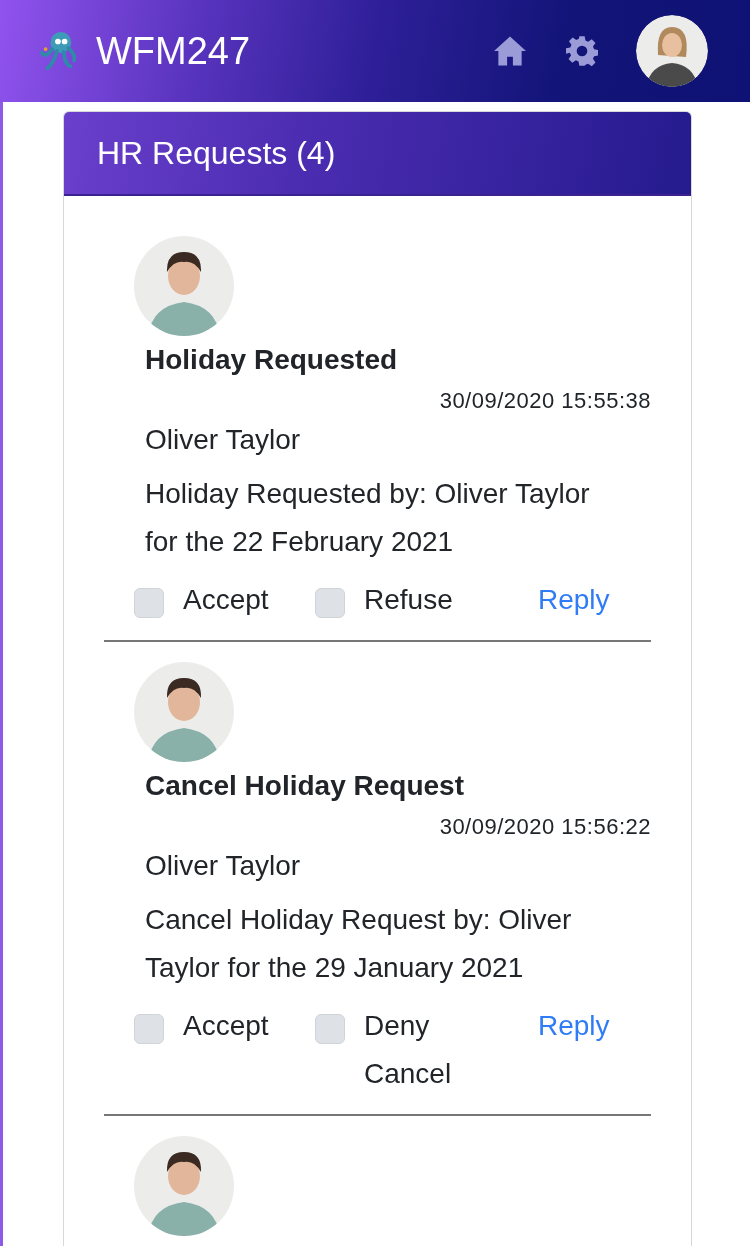 This screenshot has width=750, height=1246. What do you see at coordinates (544, 827) in the screenshot?
I see `timestamp: 30/09/2020 15:56:22` at bounding box center [544, 827].